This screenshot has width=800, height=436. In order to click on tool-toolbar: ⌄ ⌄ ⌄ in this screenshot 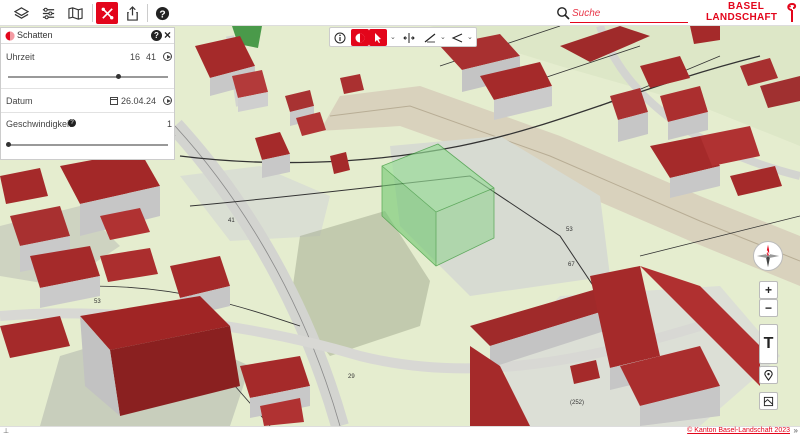, I will do `click(403, 37)`.